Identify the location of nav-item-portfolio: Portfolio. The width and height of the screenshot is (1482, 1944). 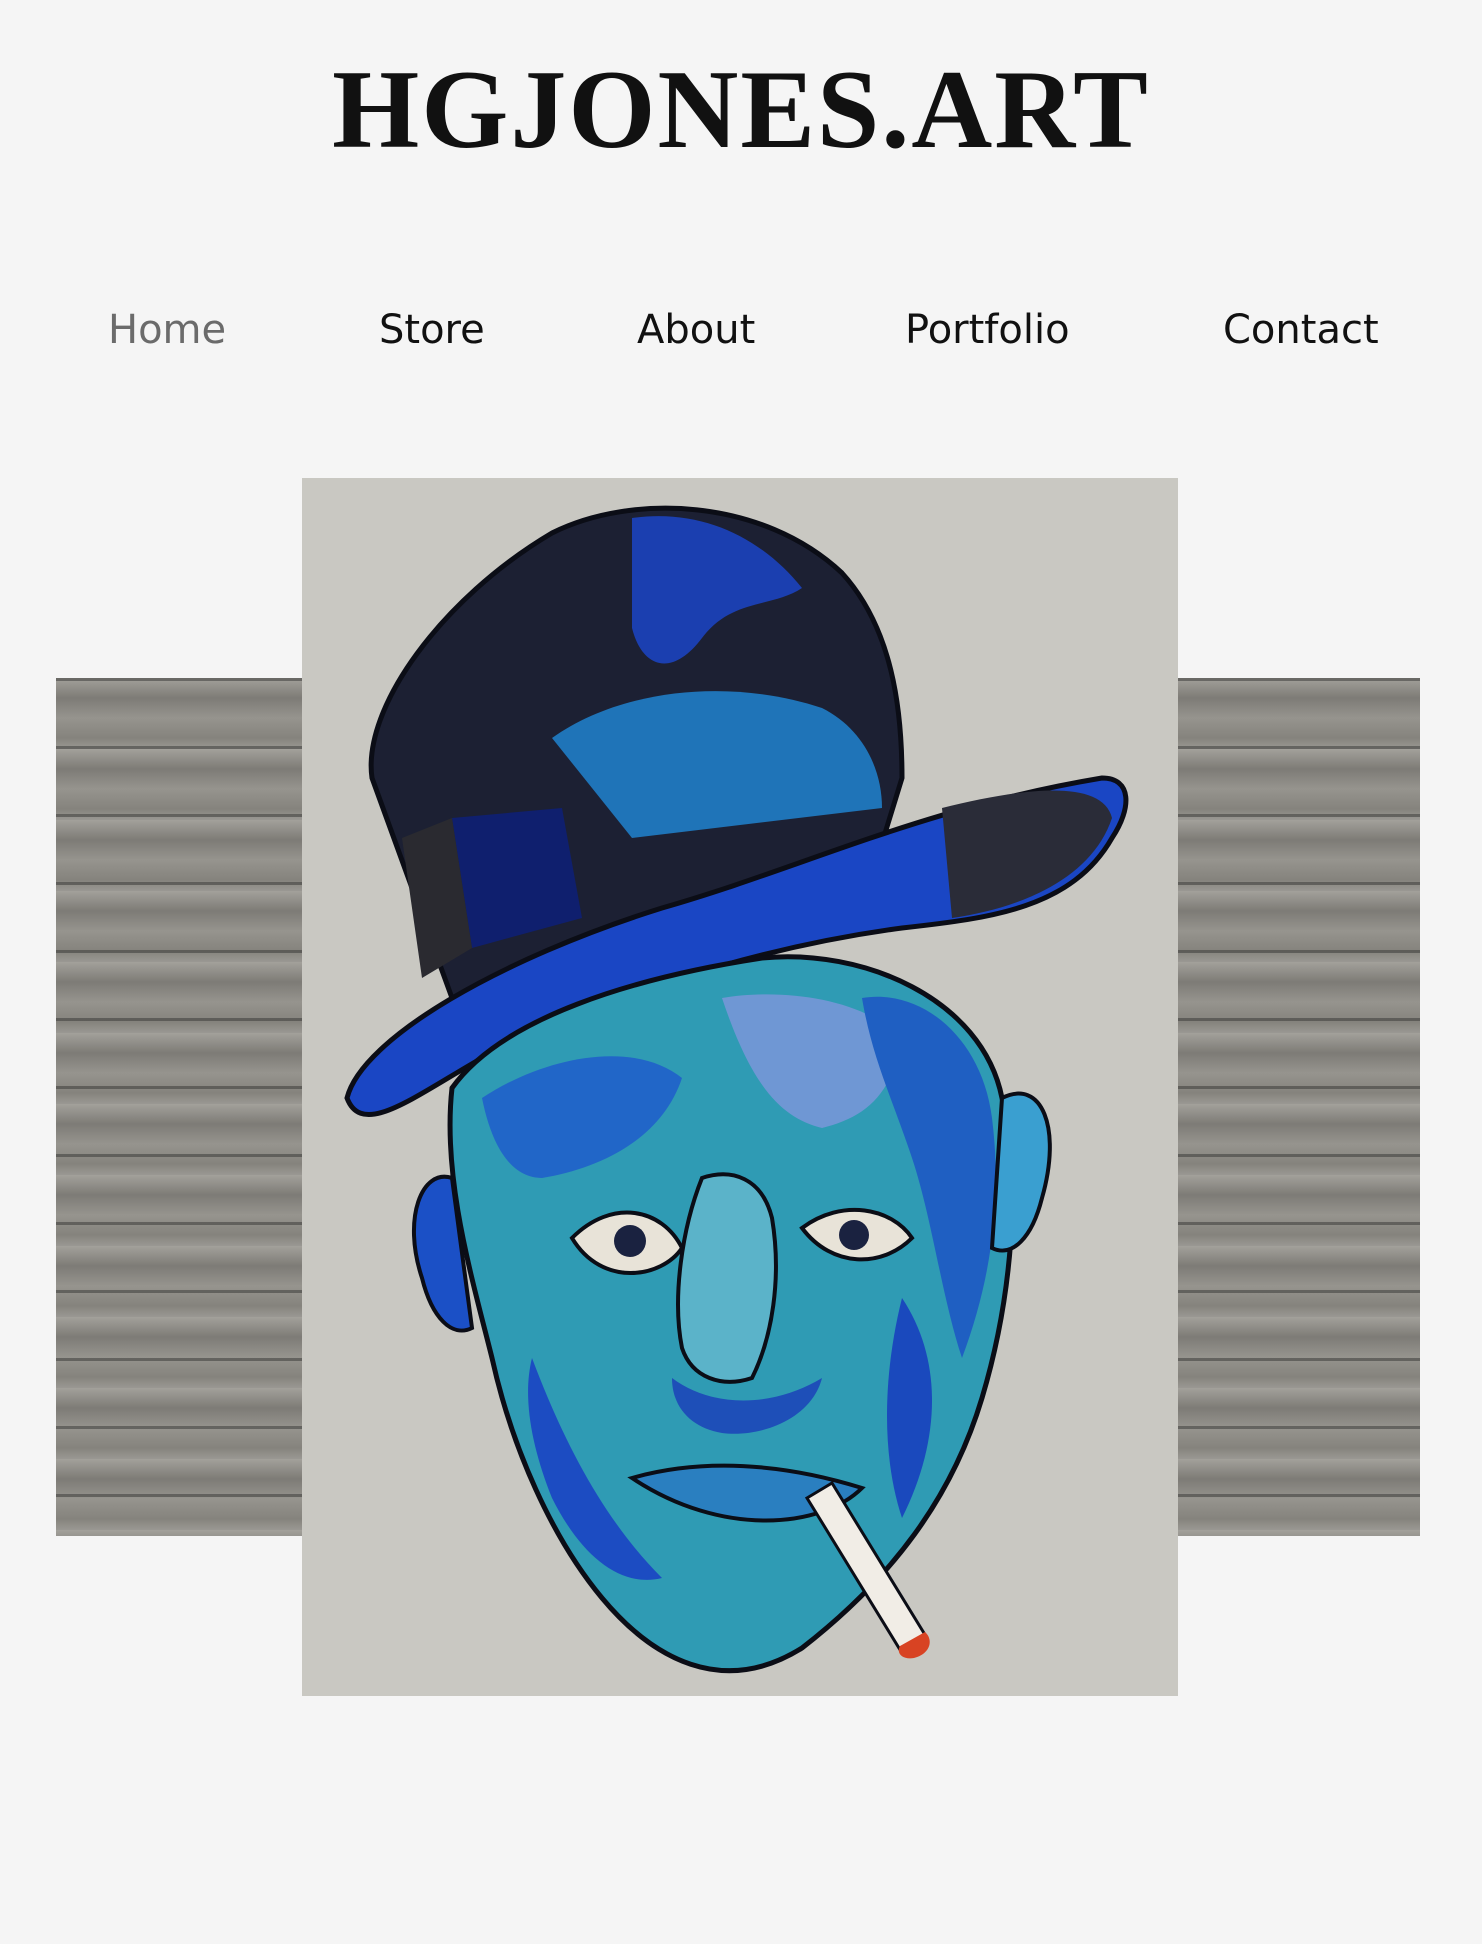
(987, 330).